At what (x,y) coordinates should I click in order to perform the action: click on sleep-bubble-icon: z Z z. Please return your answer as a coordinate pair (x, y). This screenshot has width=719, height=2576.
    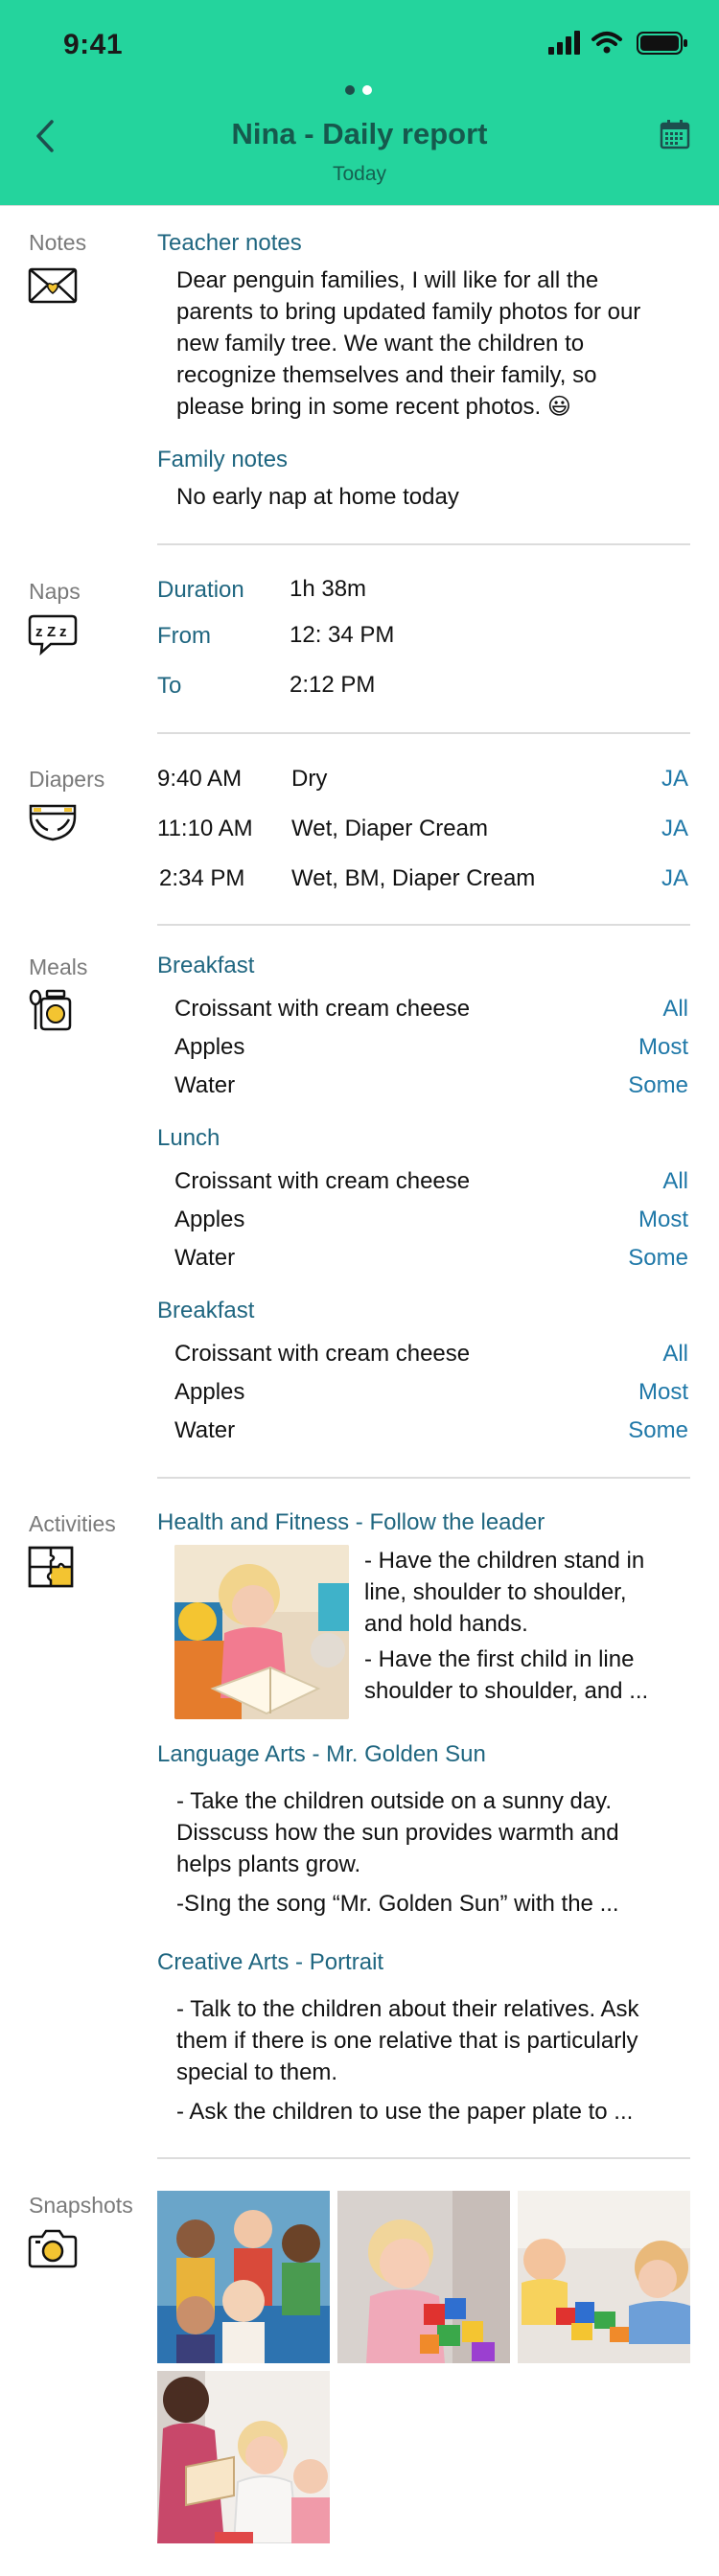
    Looking at the image, I should click on (53, 635).